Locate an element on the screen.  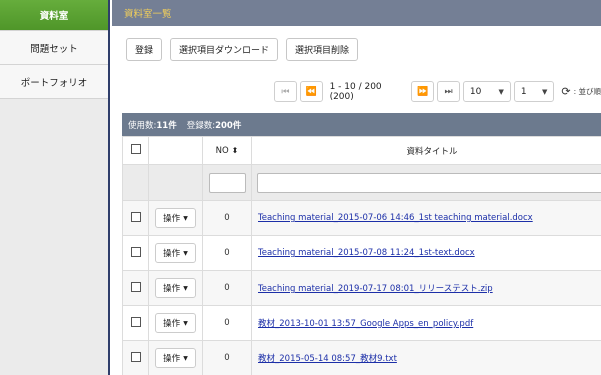
op-header is located at coordinates (175, 150).